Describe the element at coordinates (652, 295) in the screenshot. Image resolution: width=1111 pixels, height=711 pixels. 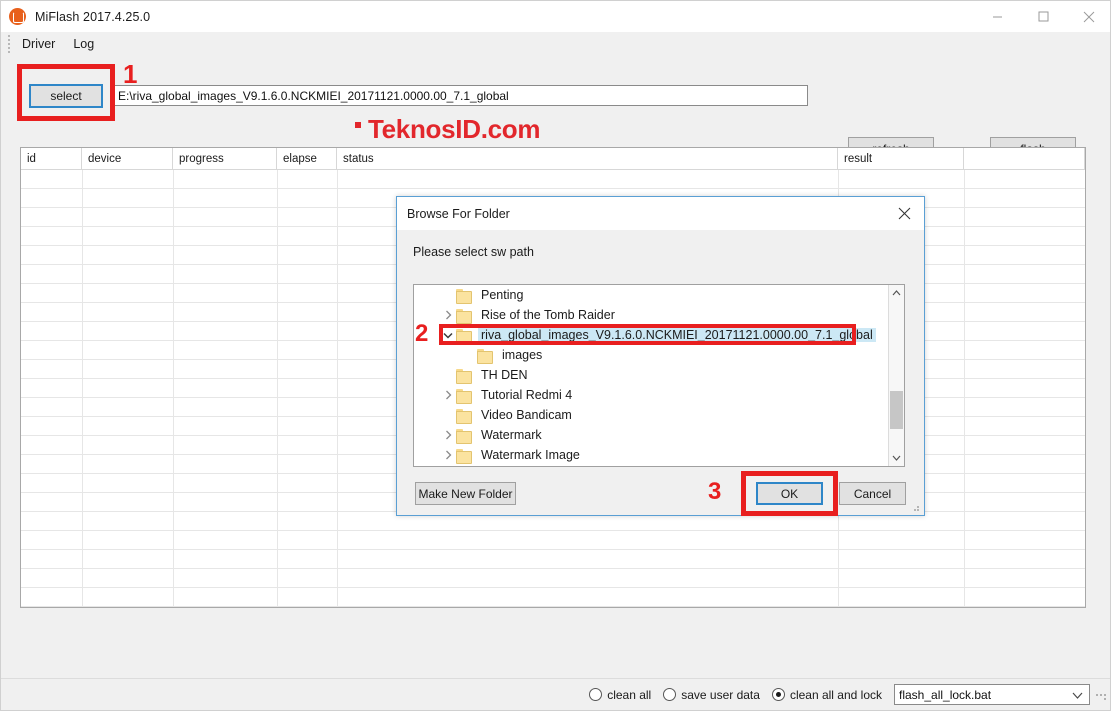
I see `tree-folder-item: Penting` at that location.